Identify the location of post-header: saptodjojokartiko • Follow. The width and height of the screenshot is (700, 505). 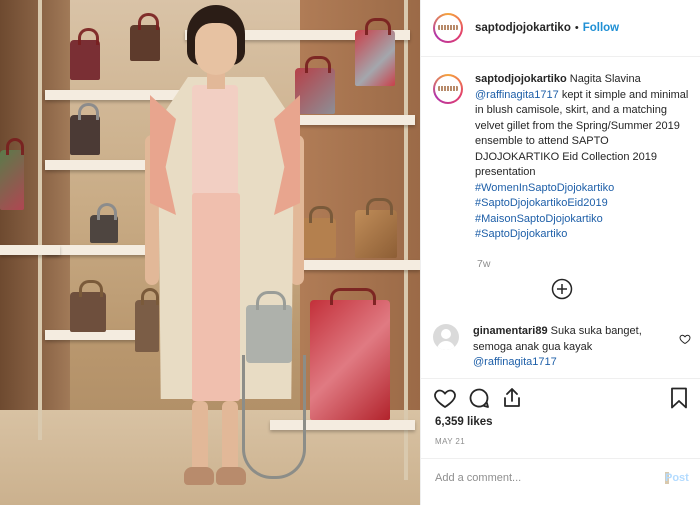
(560, 28).